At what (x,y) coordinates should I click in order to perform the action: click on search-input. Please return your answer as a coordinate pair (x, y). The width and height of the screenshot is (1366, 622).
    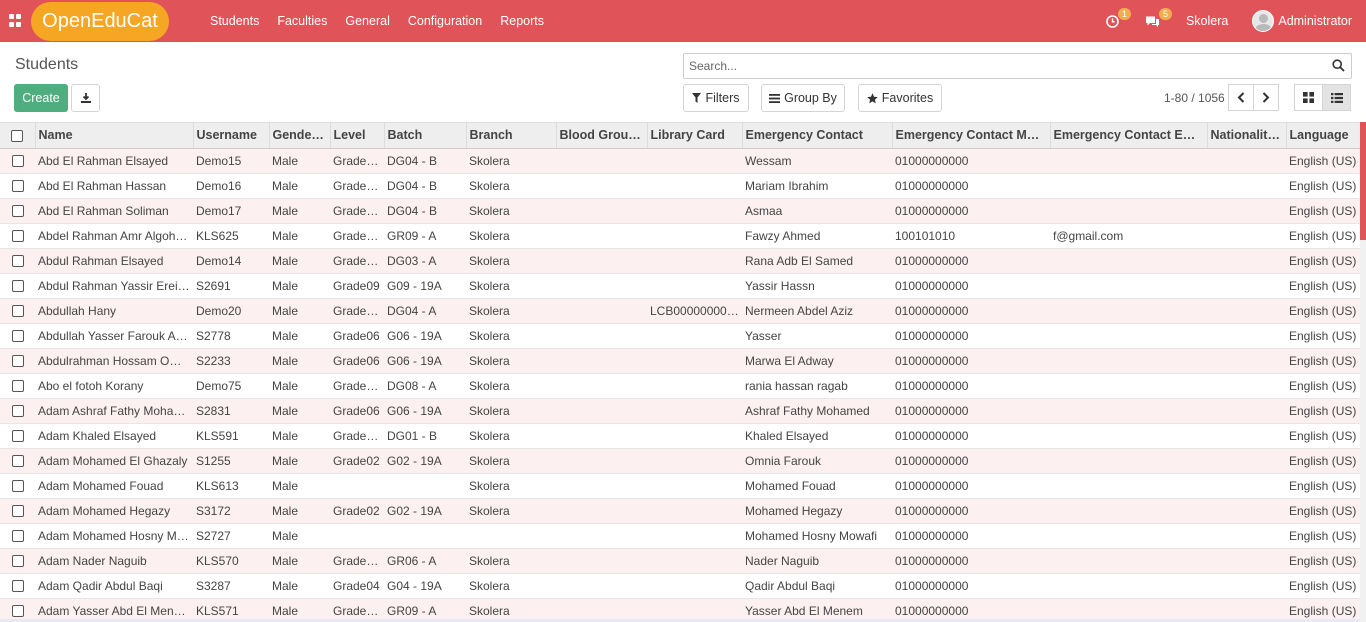
    Looking at the image, I should click on (1004, 66).